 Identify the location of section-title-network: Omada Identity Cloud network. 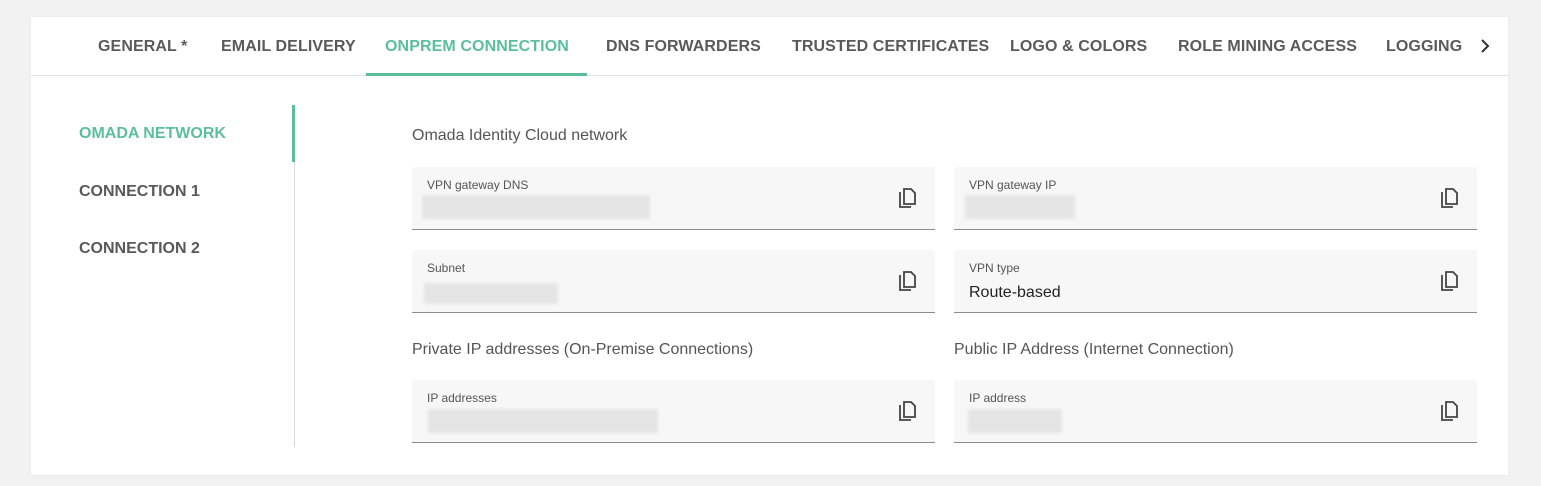
(520, 135).